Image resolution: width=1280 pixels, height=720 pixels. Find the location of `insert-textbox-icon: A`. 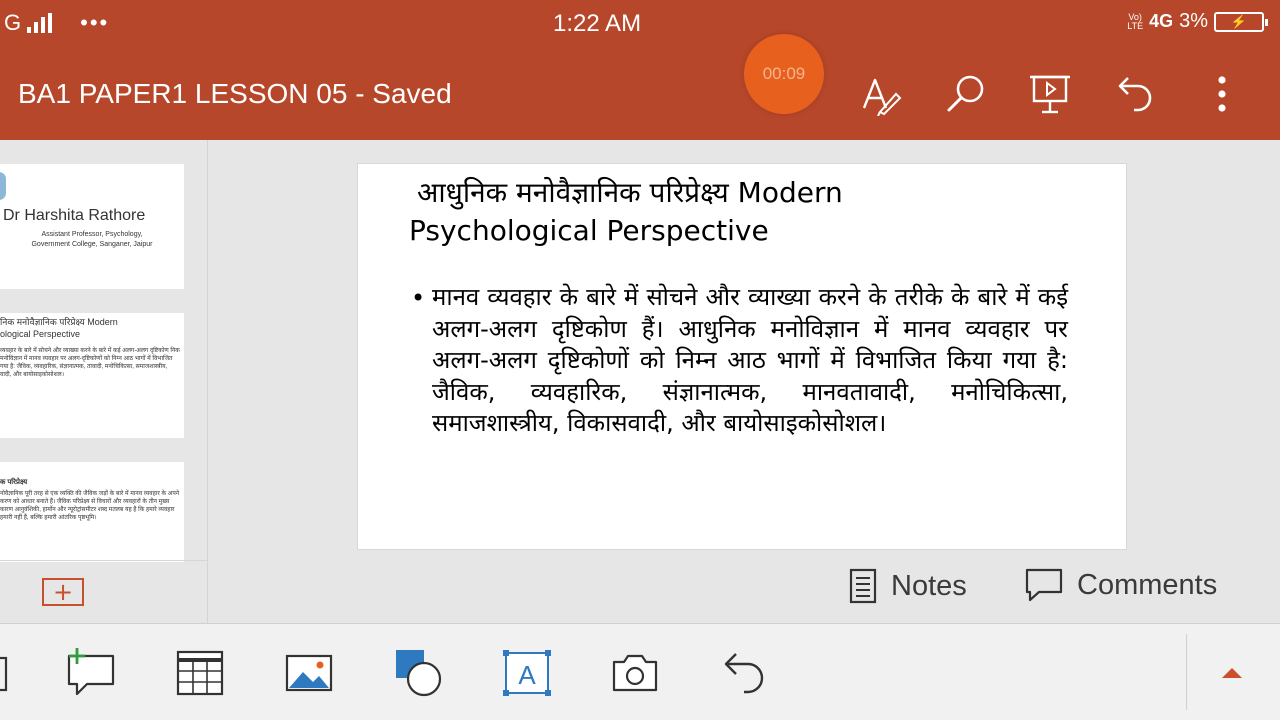

insert-textbox-icon: A is located at coordinates (527, 673).